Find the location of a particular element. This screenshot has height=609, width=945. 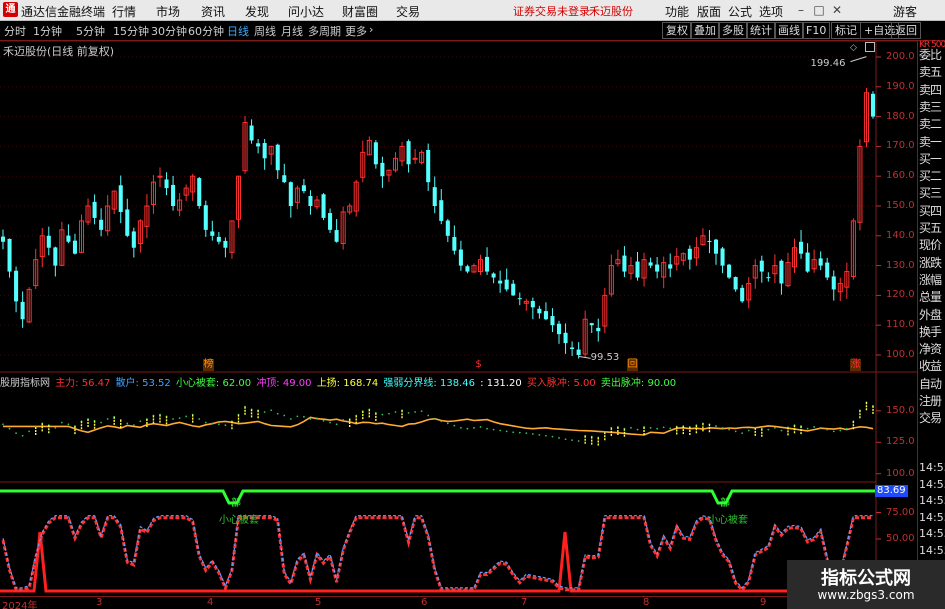

sidebar-item: 涨跌 is located at coordinates (932, 262).